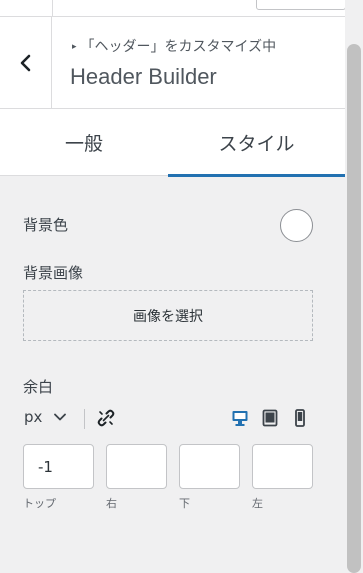  Describe the element at coordinates (240, 418) in the screenshot. I see `desktop-icon` at that location.